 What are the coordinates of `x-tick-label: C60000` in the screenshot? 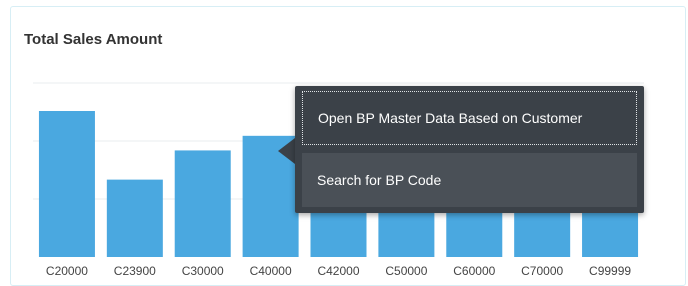 It's located at (474, 271).